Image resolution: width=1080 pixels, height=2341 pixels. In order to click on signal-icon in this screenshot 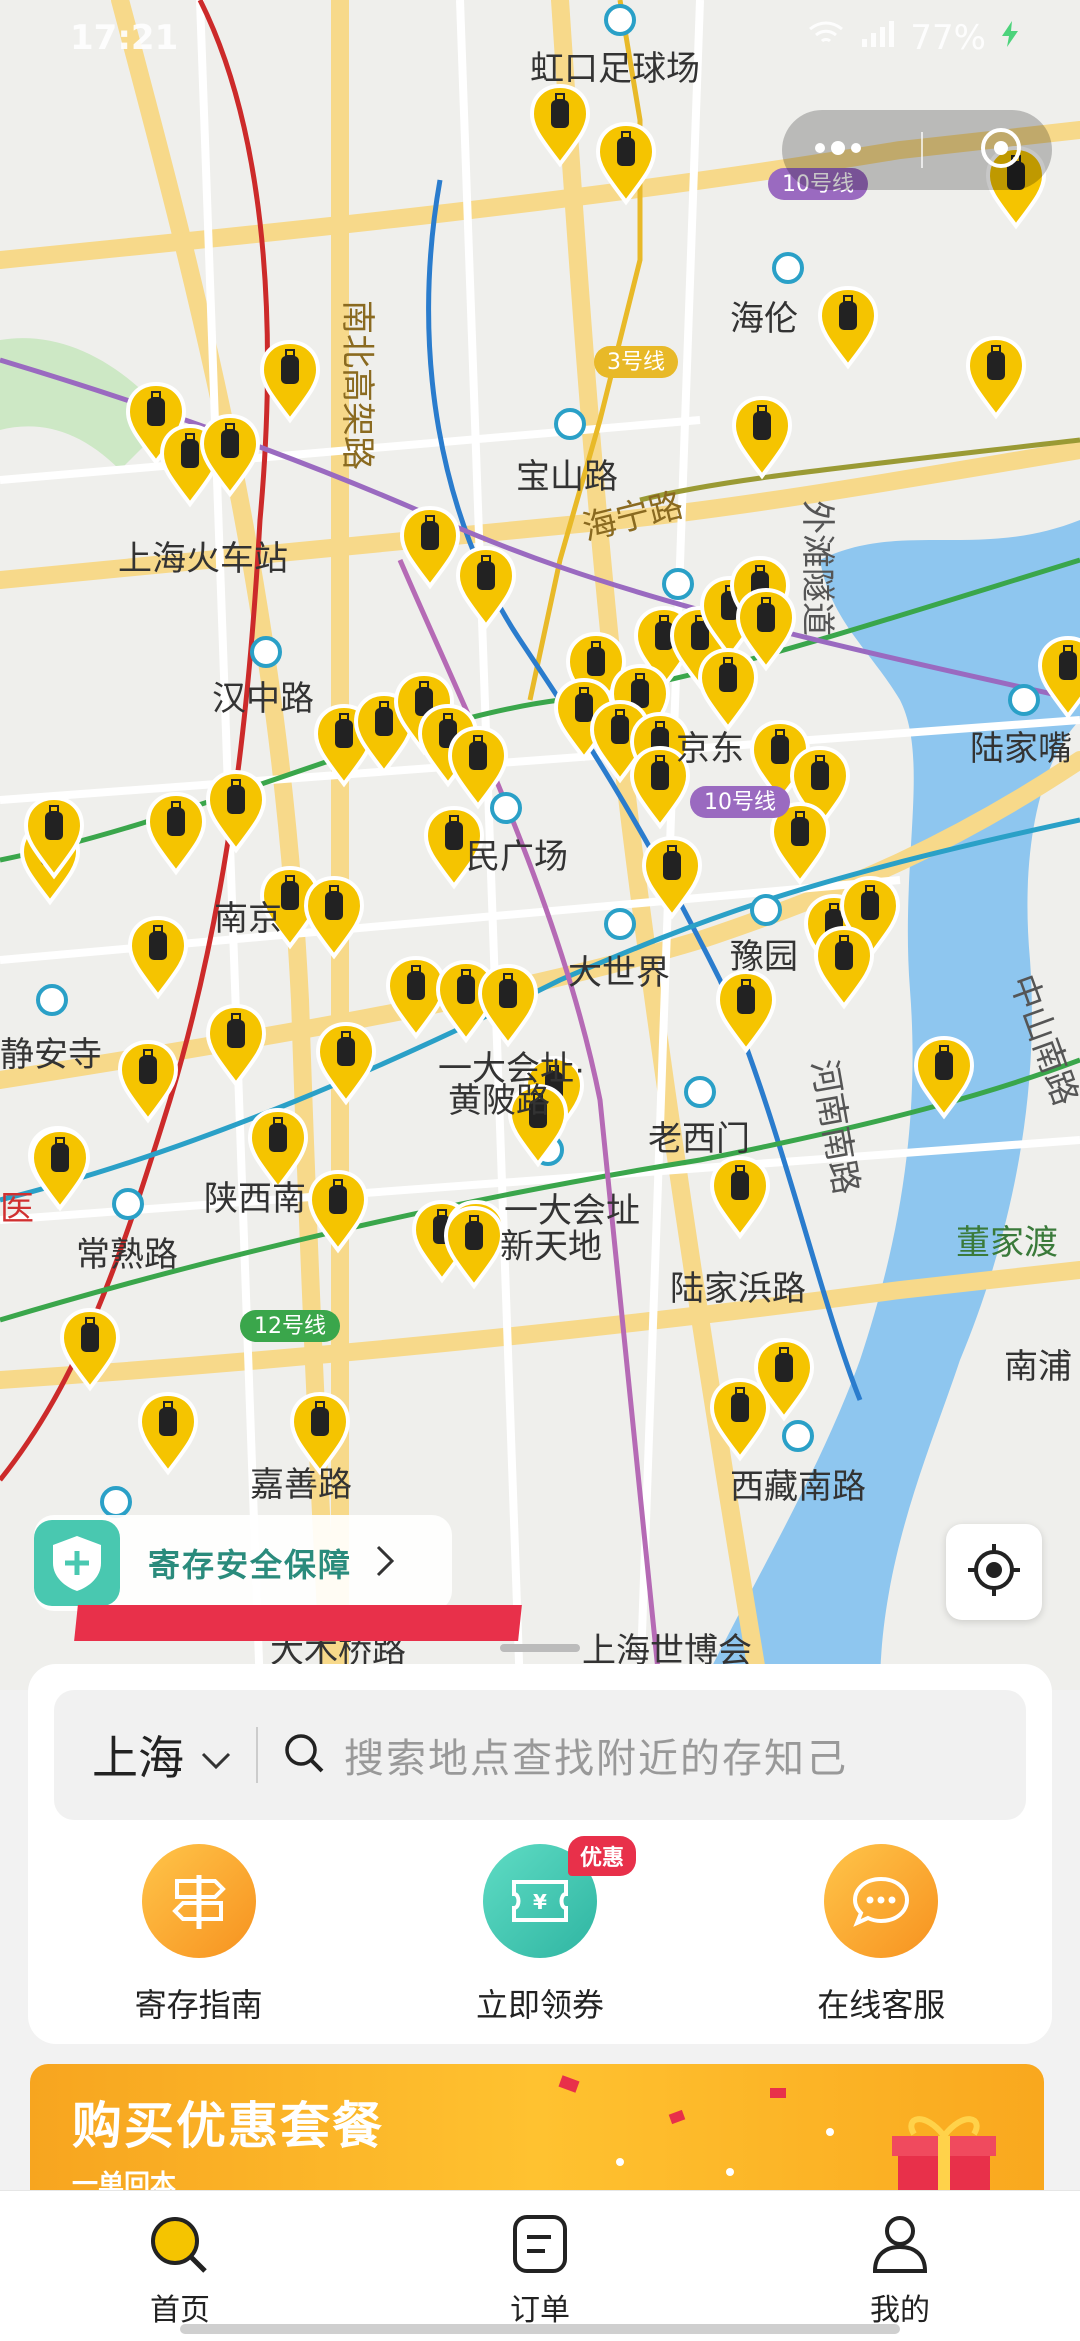, I will do `click(878, 38)`.